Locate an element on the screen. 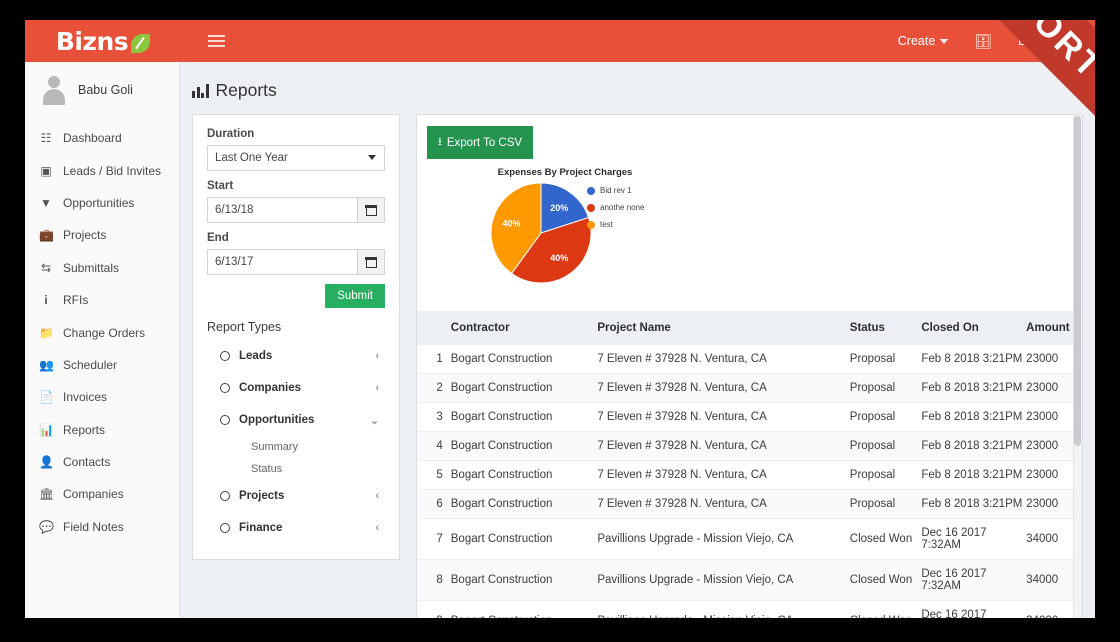 The width and height of the screenshot is (1120, 642). scrollbar-thumb is located at coordinates (1077, 281).